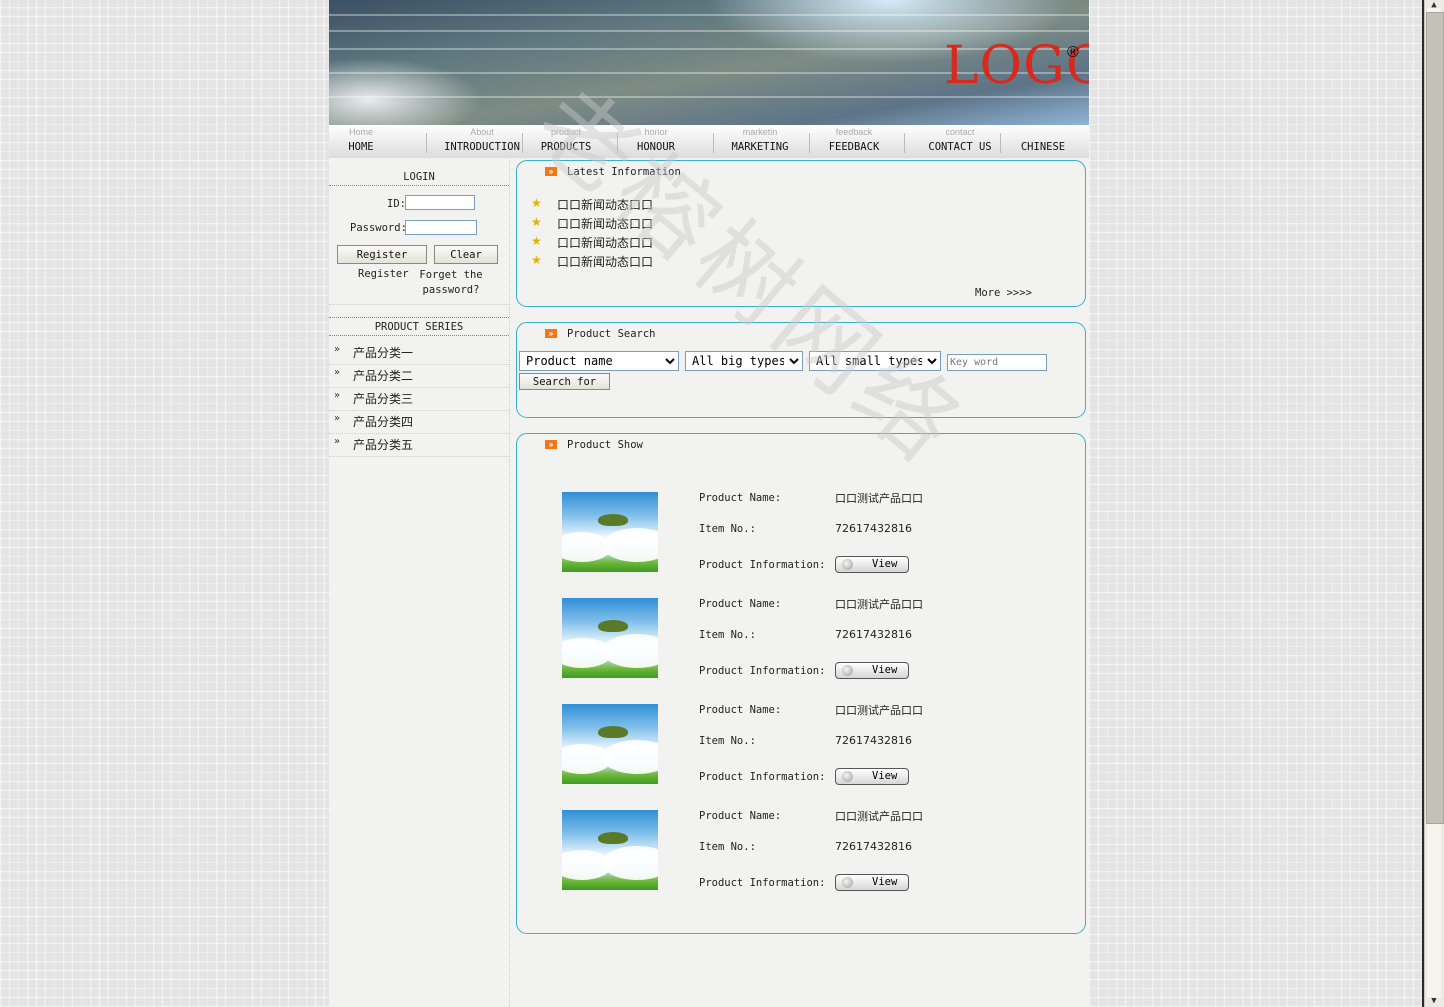 Image resolution: width=1444 pixels, height=1007 pixels. Describe the element at coordinates (1003, 293) in the screenshot. I see `more-link: More >>>>` at that location.